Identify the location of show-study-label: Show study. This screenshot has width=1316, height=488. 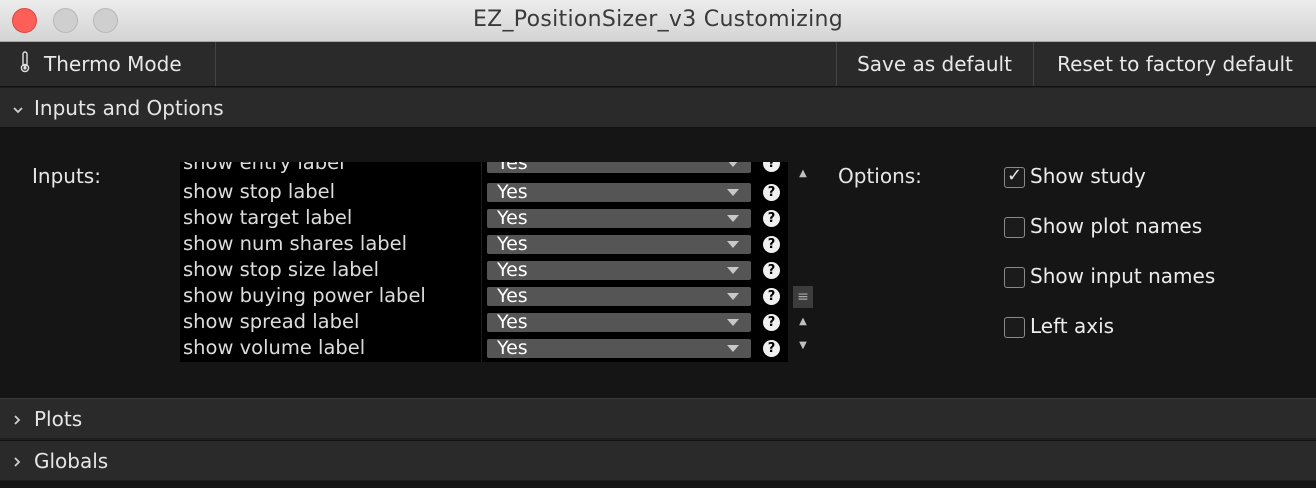
(1088, 176).